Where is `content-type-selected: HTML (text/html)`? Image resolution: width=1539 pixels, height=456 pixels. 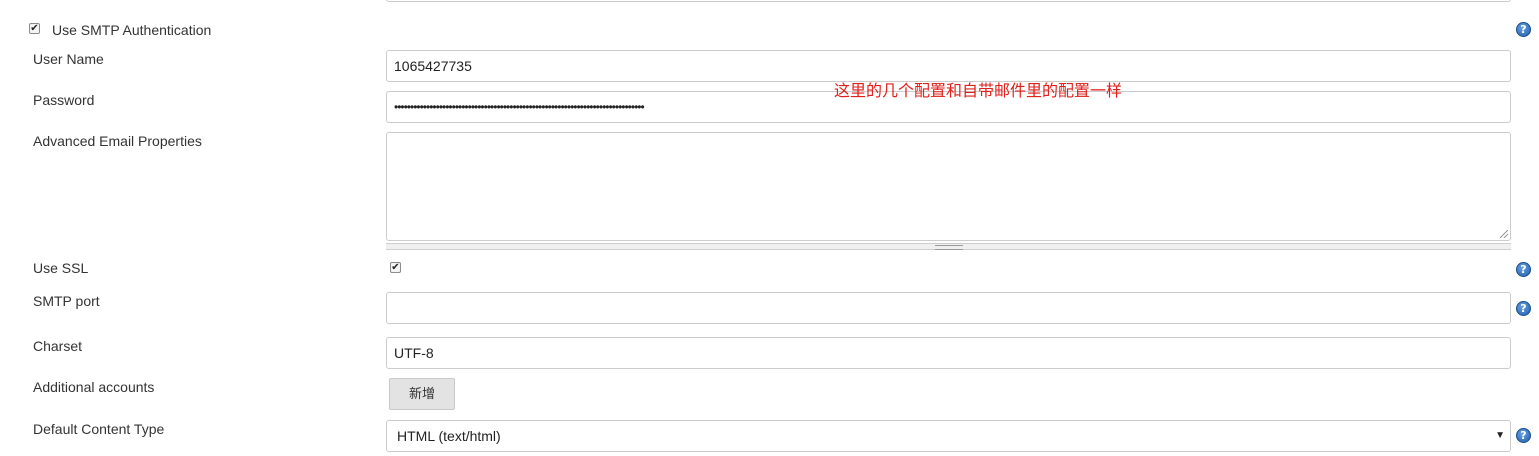 content-type-selected: HTML (text/html) is located at coordinates (449, 436).